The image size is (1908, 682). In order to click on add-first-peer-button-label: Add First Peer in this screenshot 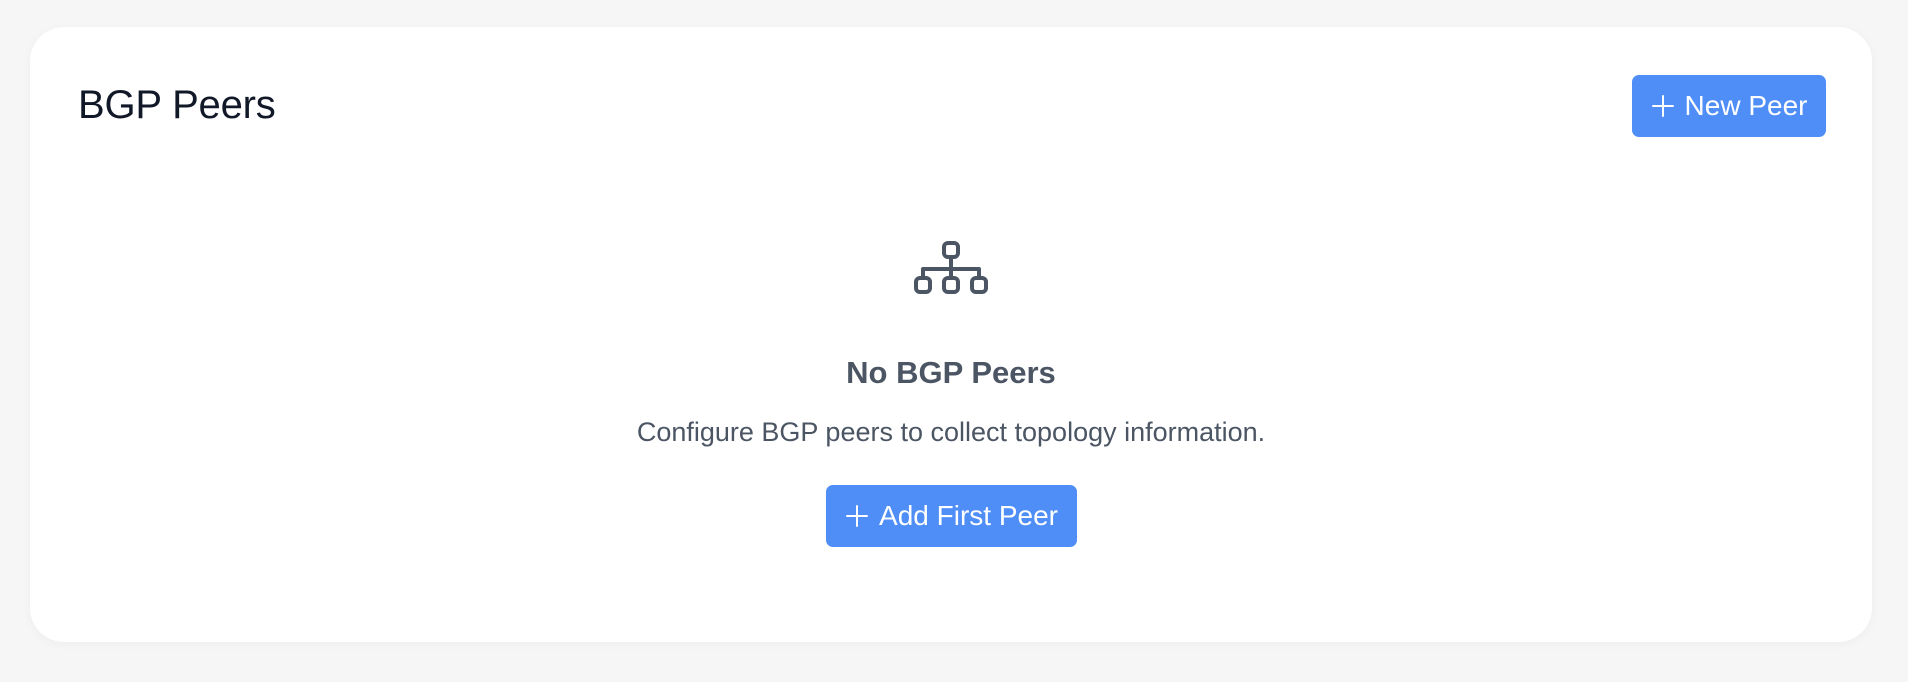, I will do `click(968, 515)`.